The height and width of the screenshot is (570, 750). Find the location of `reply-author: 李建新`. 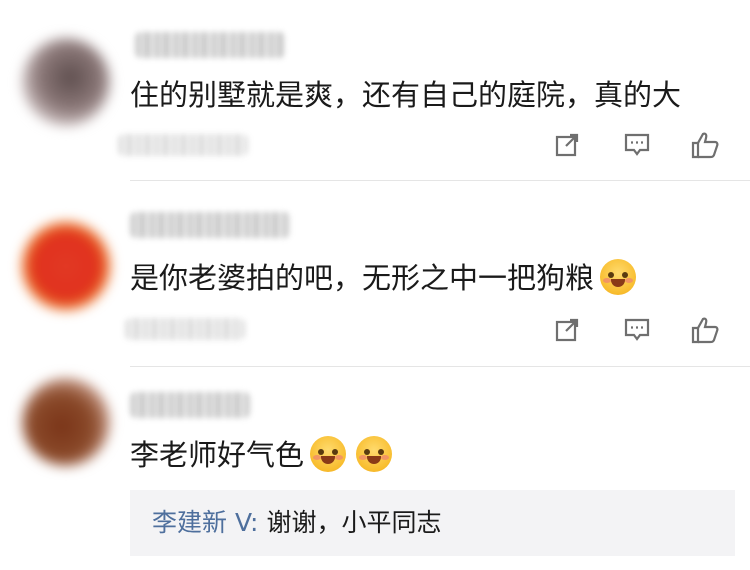

reply-author: 李建新 is located at coordinates (189, 522).